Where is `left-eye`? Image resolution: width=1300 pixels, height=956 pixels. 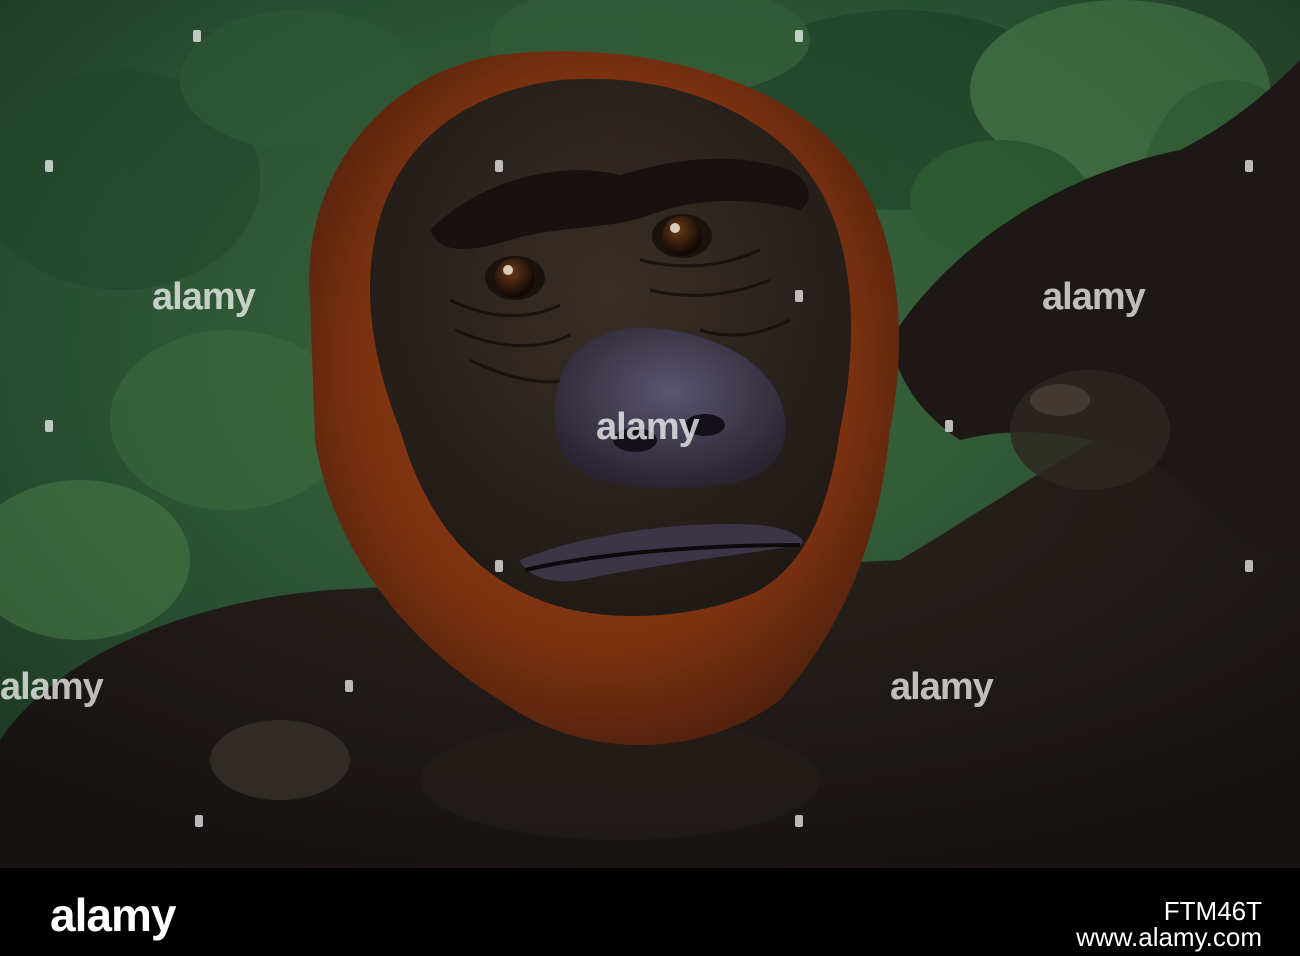
left-eye is located at coordinates (515, 278).